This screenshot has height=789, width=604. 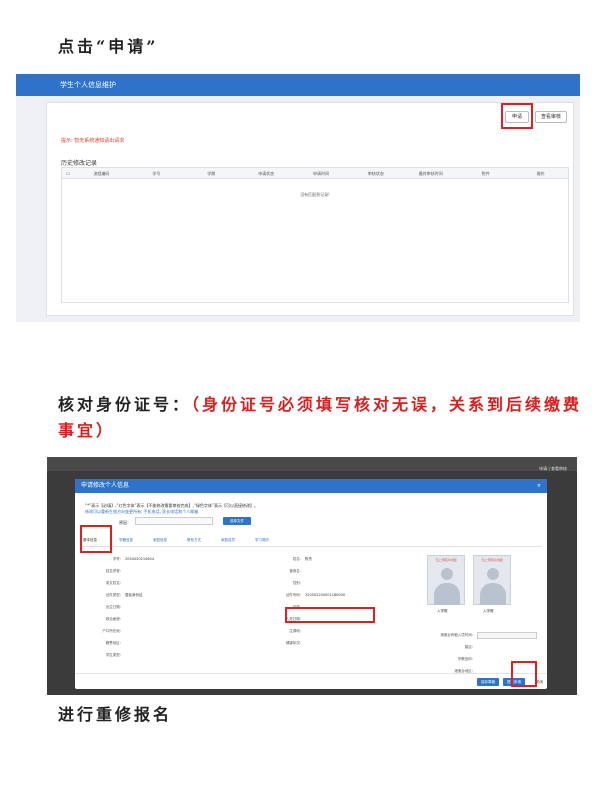 What do you see at coordinates (323, 418) in the screenshot?
I see `step2-heading: 核对身份证号：（身份证号必须填写核对无误，关系到后续缴费事宜）` at bounding box center [323, 418].